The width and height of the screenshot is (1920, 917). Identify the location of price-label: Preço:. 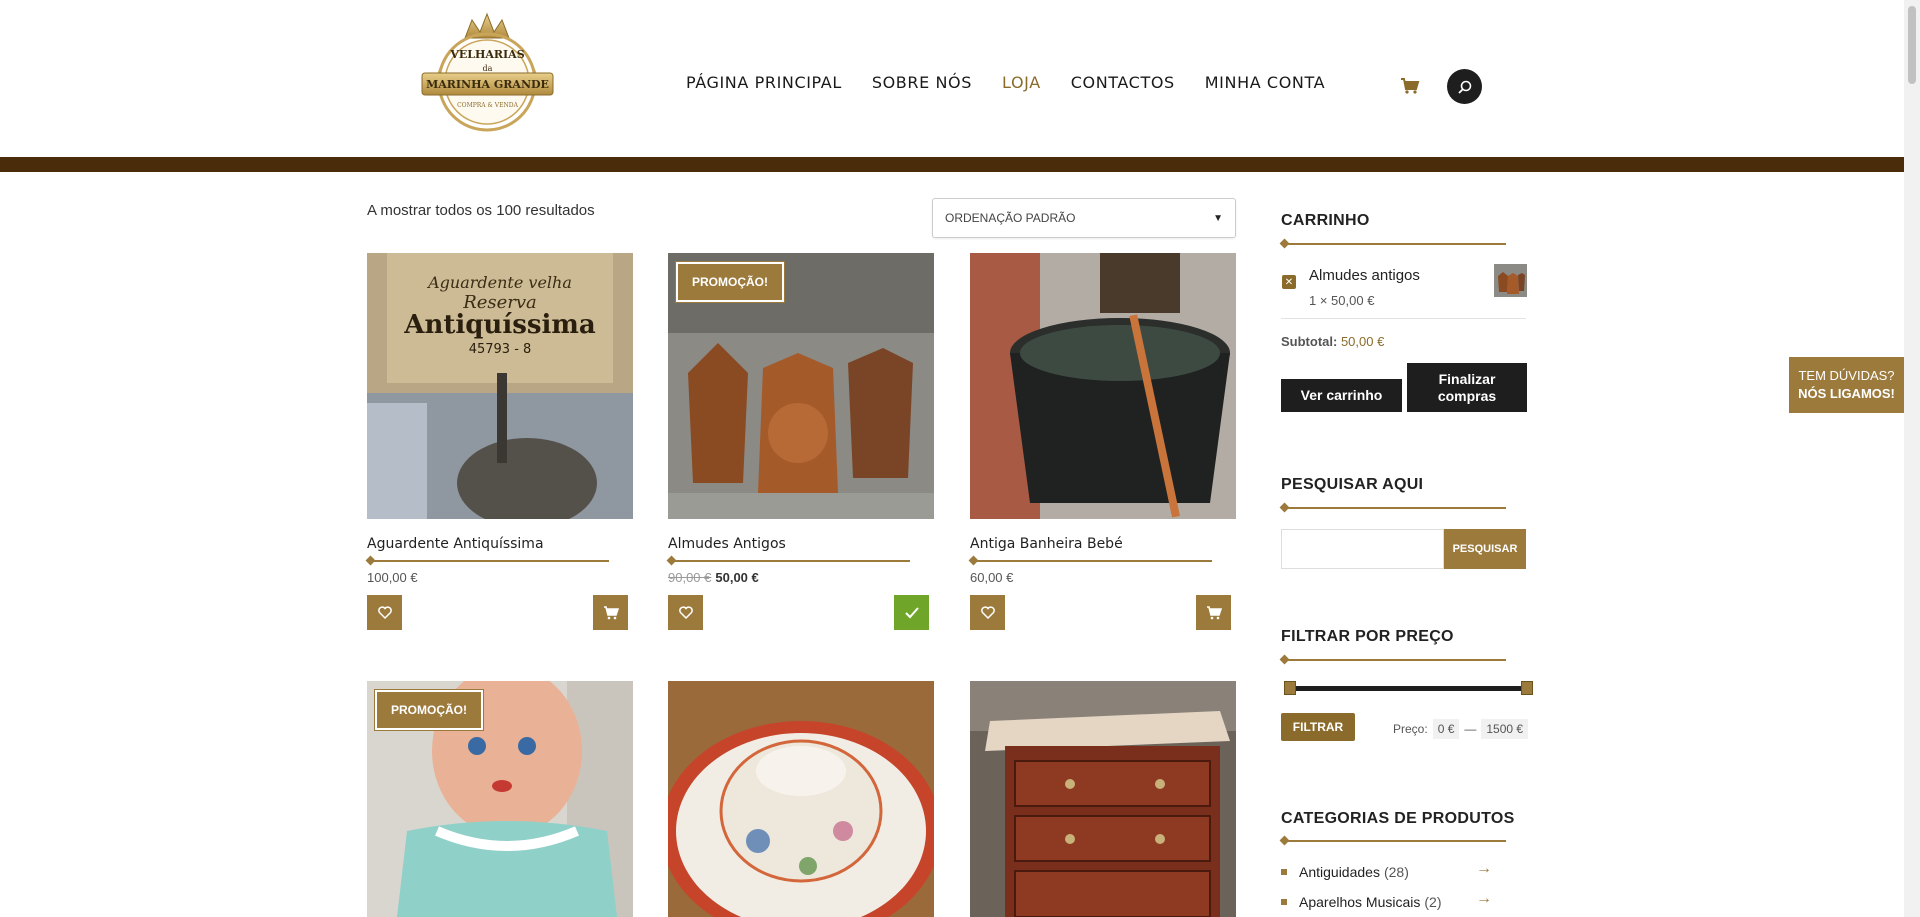
(1410, 729).